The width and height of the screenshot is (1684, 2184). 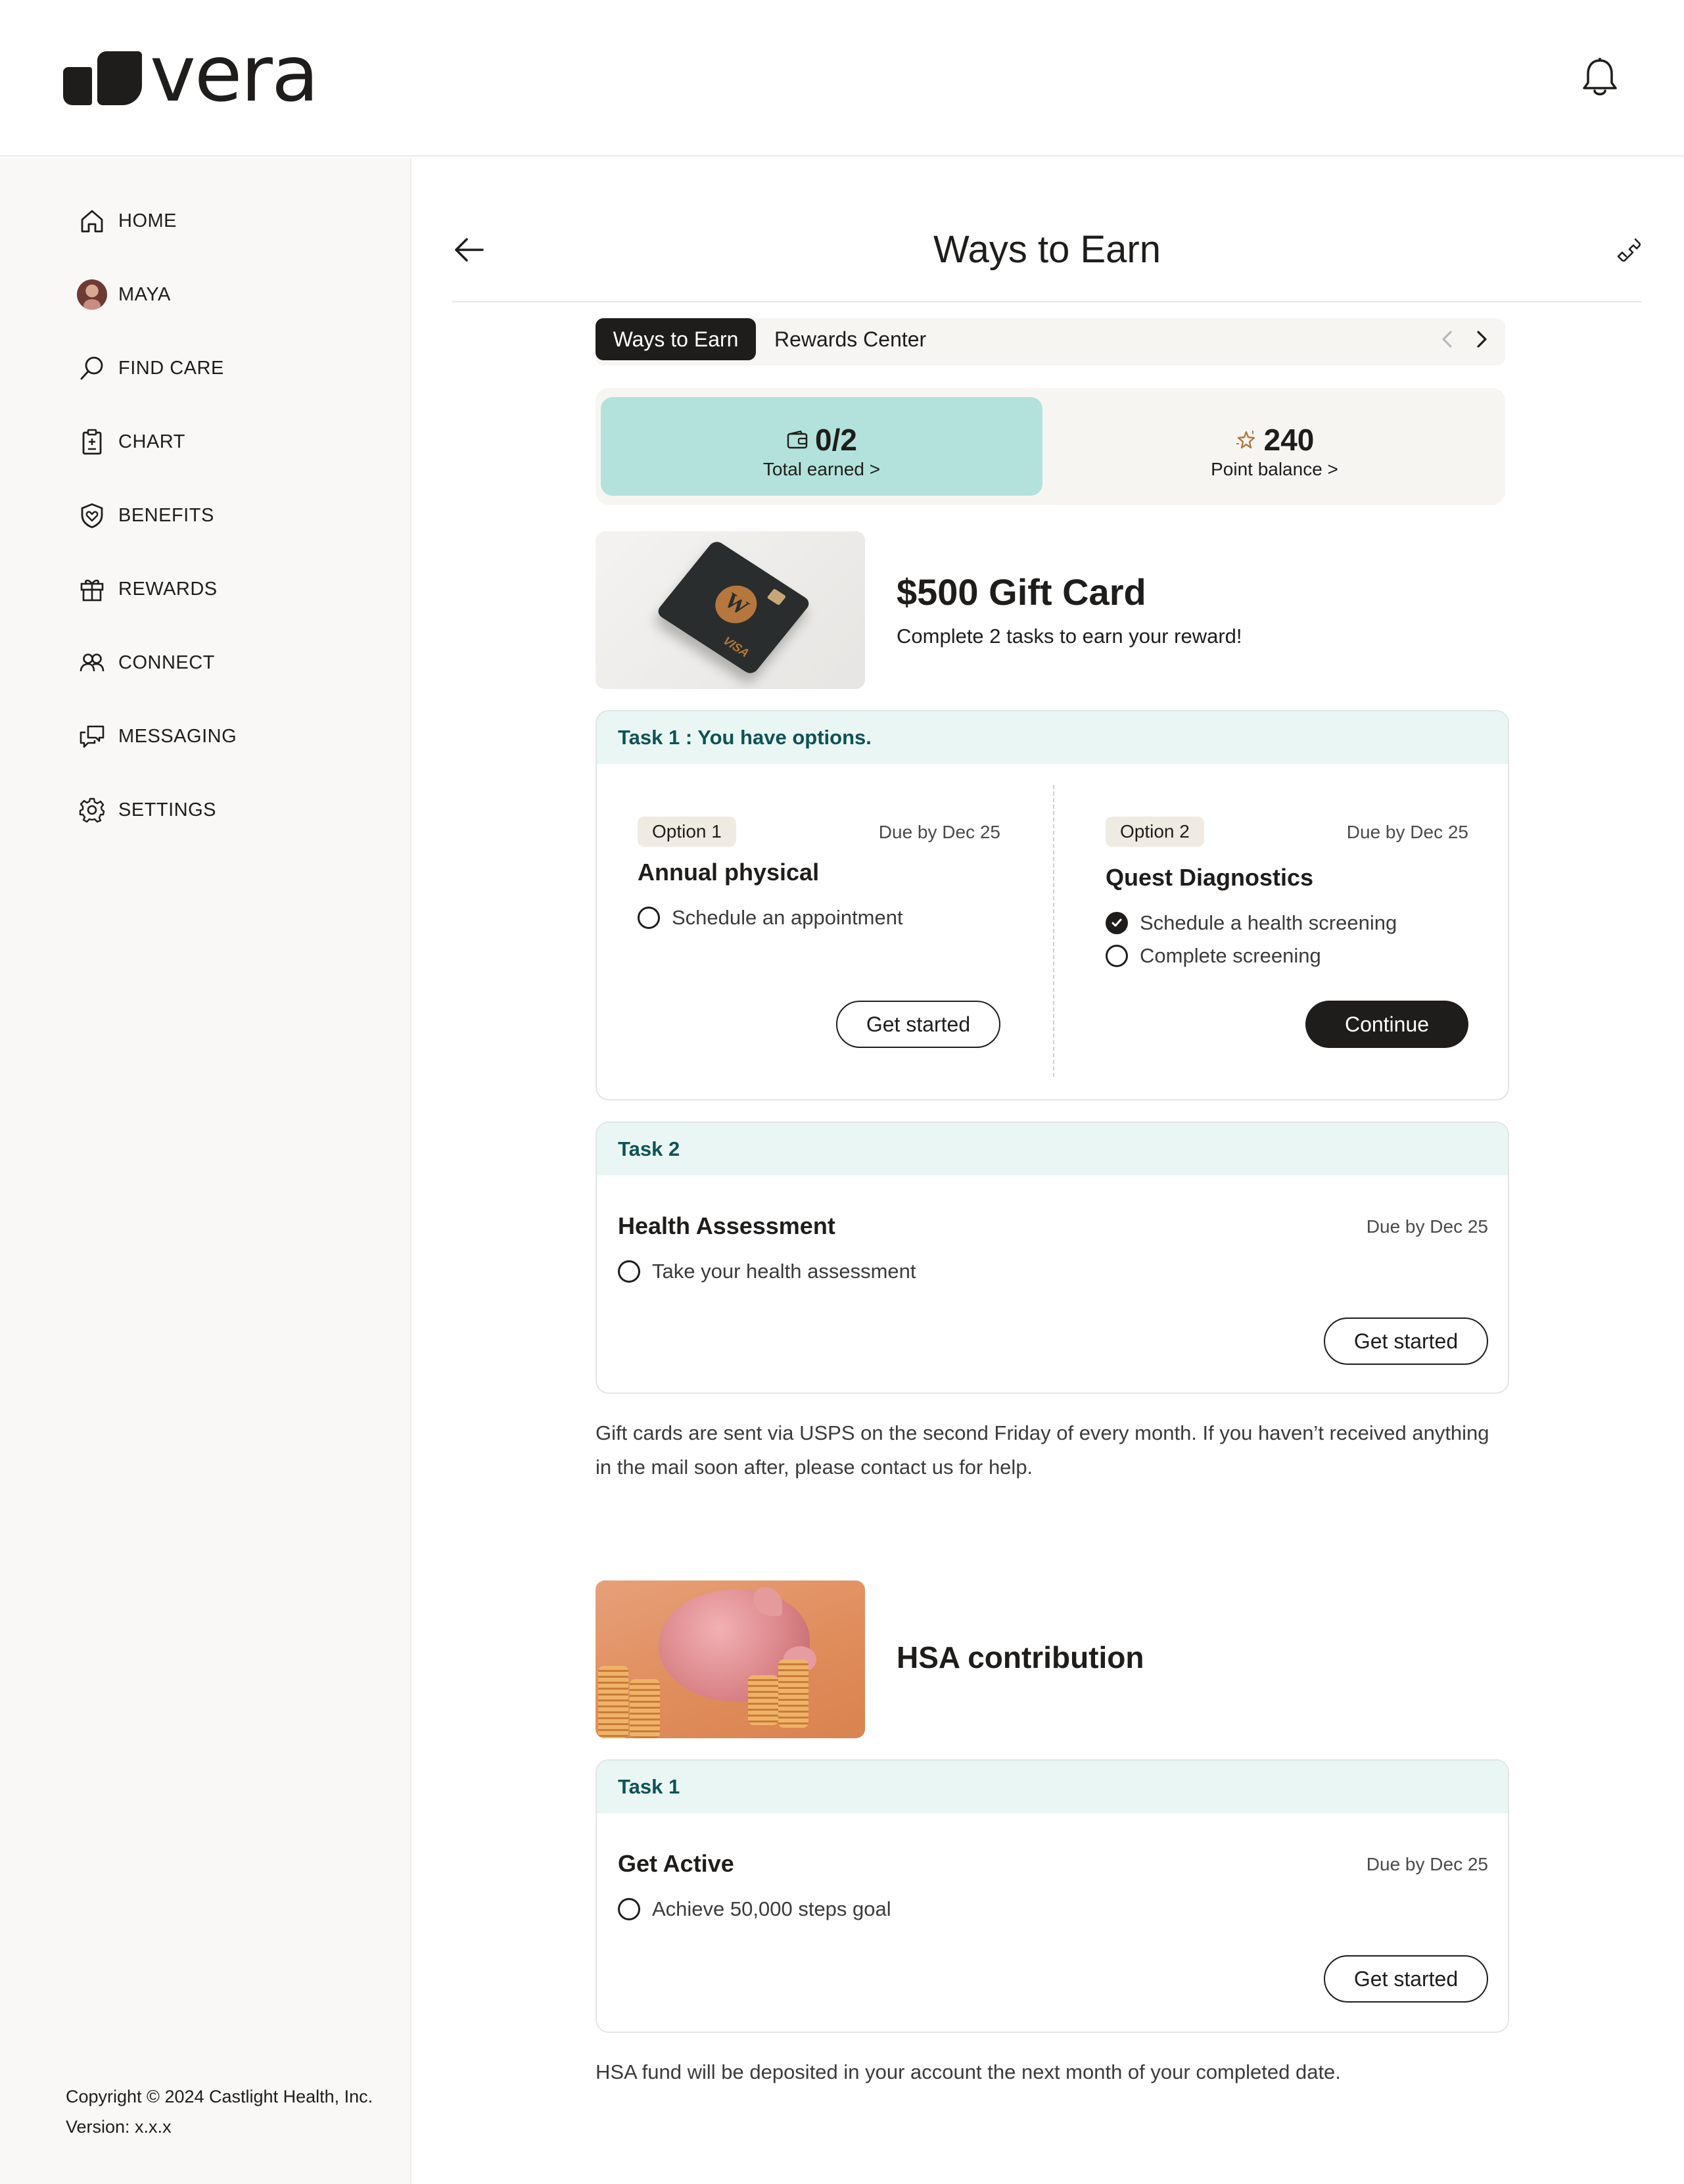 I want to click on step-label: Schedule a health screening, so click(x=1268, y=922).